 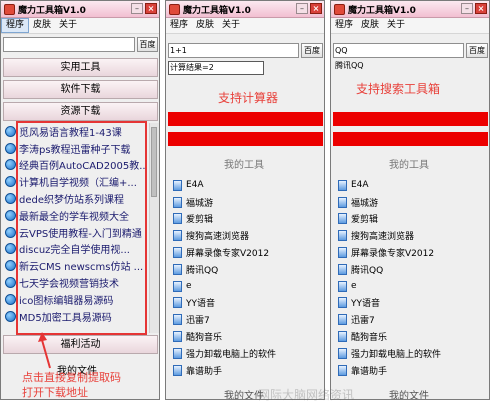 What do you see at coordinates (71, 377) in the screenshot?
I see `annotation-extract-line1: 点击直接复制提取码` at bounding box center [71, 377].